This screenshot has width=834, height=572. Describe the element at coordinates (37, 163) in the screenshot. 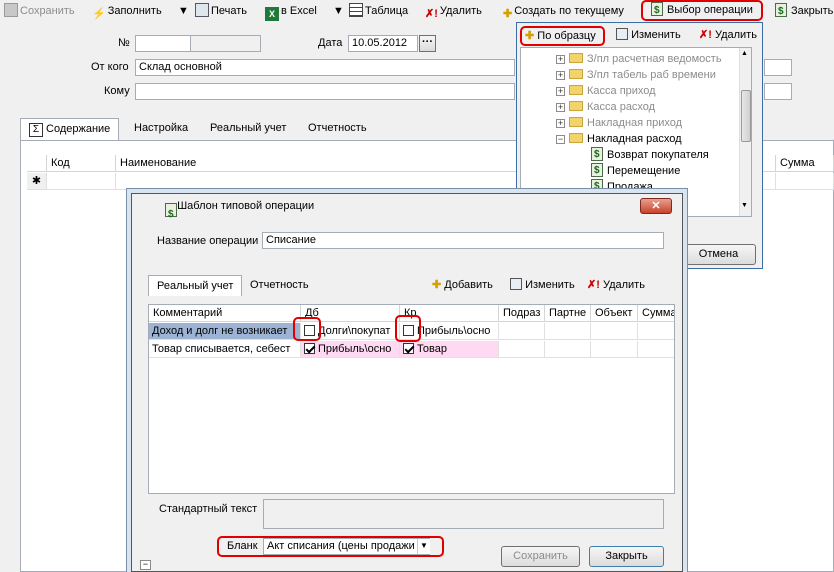

I see `grid-row-header` at that location.